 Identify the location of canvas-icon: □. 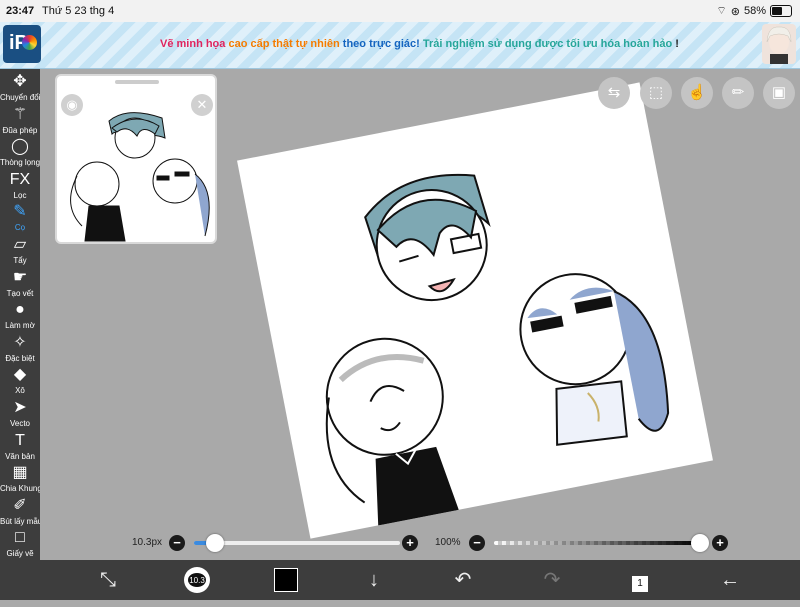
(20, 538).